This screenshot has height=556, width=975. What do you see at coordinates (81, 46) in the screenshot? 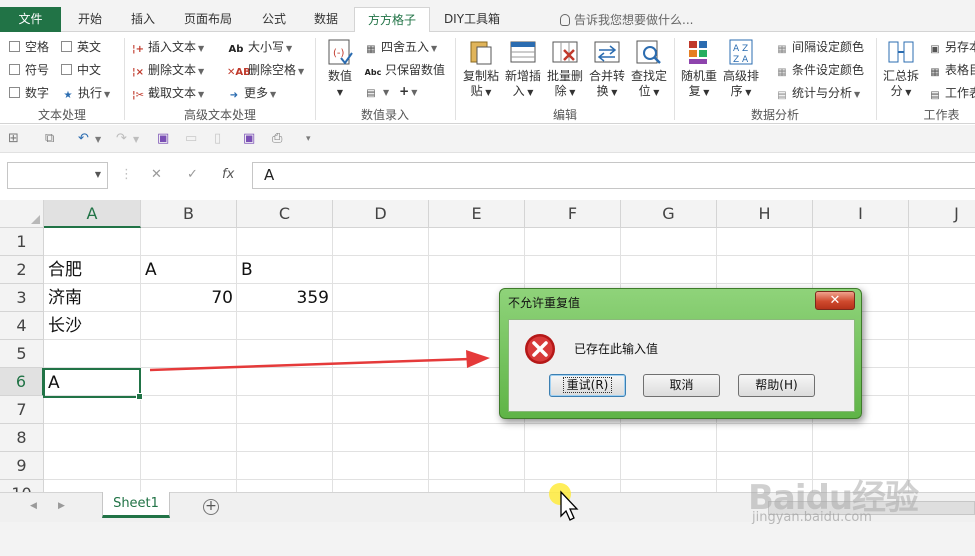
I see `checkbox-english: 英文` at bounding box center [81, 46].